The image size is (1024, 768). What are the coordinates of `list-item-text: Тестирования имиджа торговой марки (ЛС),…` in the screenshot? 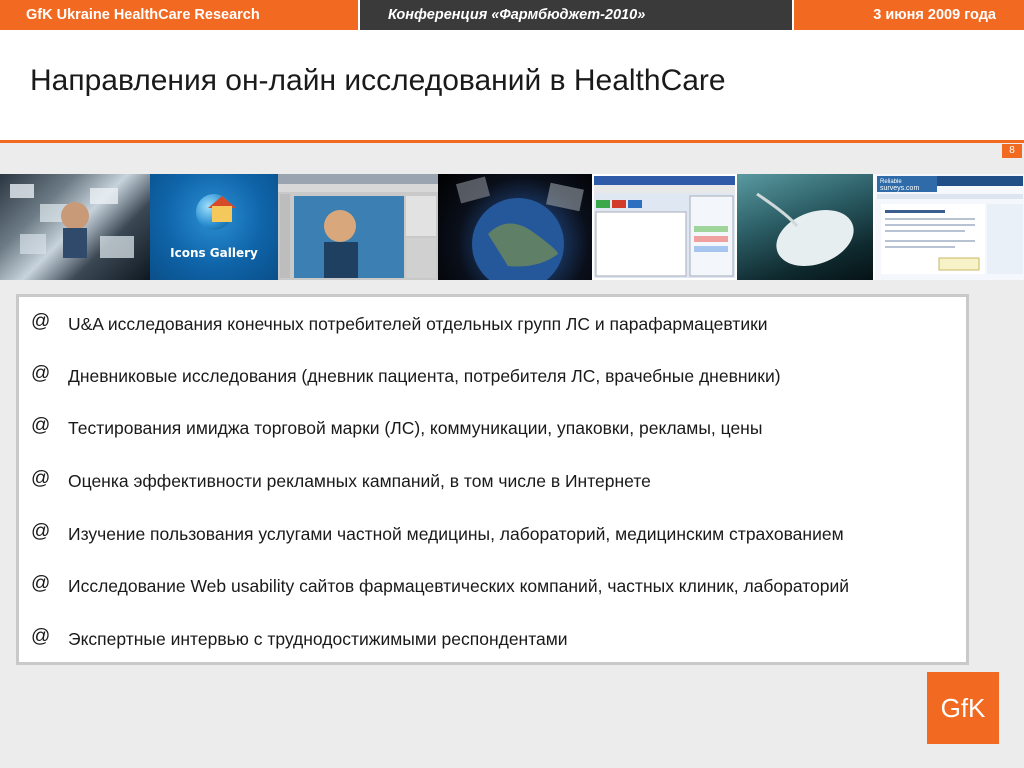 It's located at (415, 428).